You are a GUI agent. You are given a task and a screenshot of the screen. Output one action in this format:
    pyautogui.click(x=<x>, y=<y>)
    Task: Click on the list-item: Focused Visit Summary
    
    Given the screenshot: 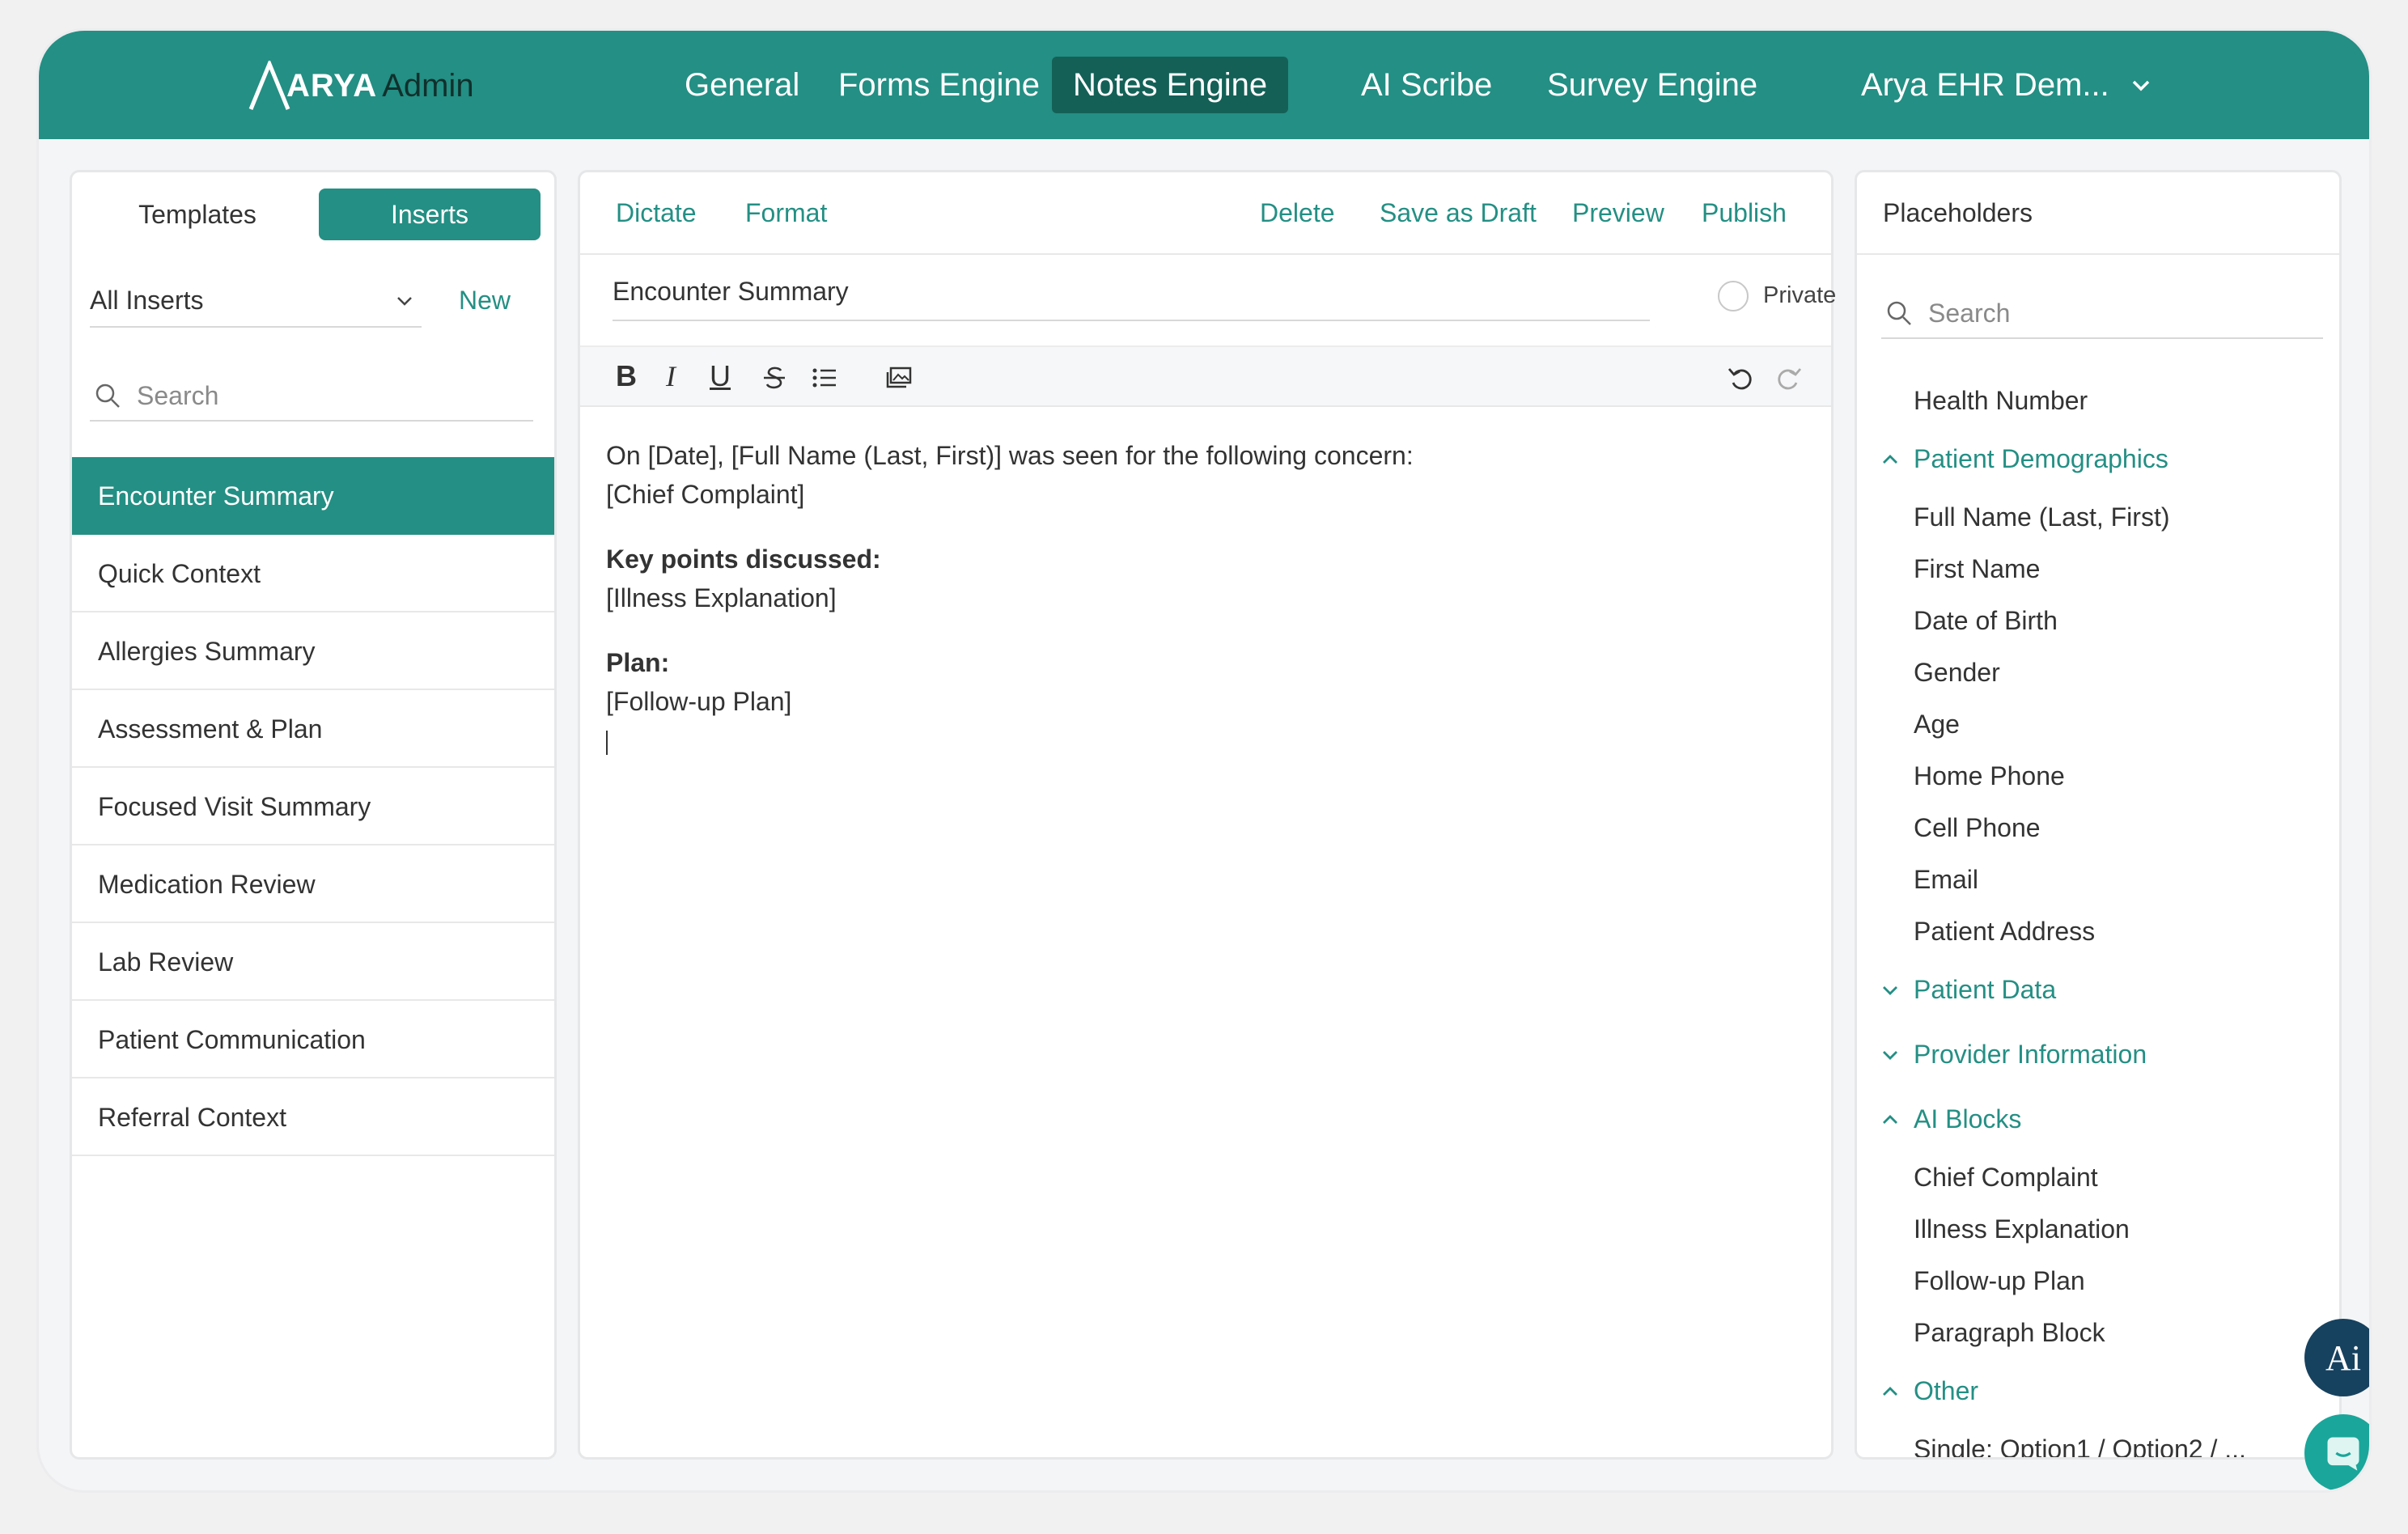 What is the action you would take?
    pyautogui.click(x=313, y=806)
    